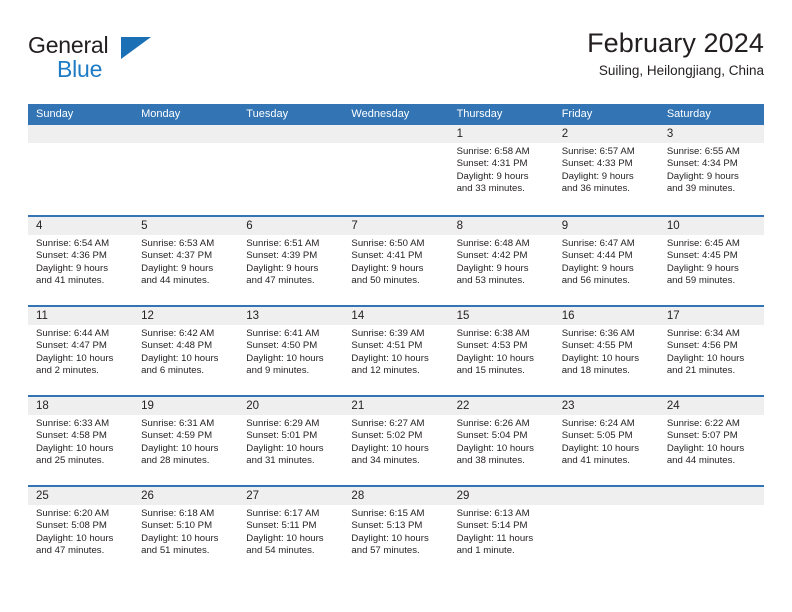 This screenshot has height=612, width=792. I want to click on day-detail-line: Sunset: 4:47 PM, so click(71, 346).